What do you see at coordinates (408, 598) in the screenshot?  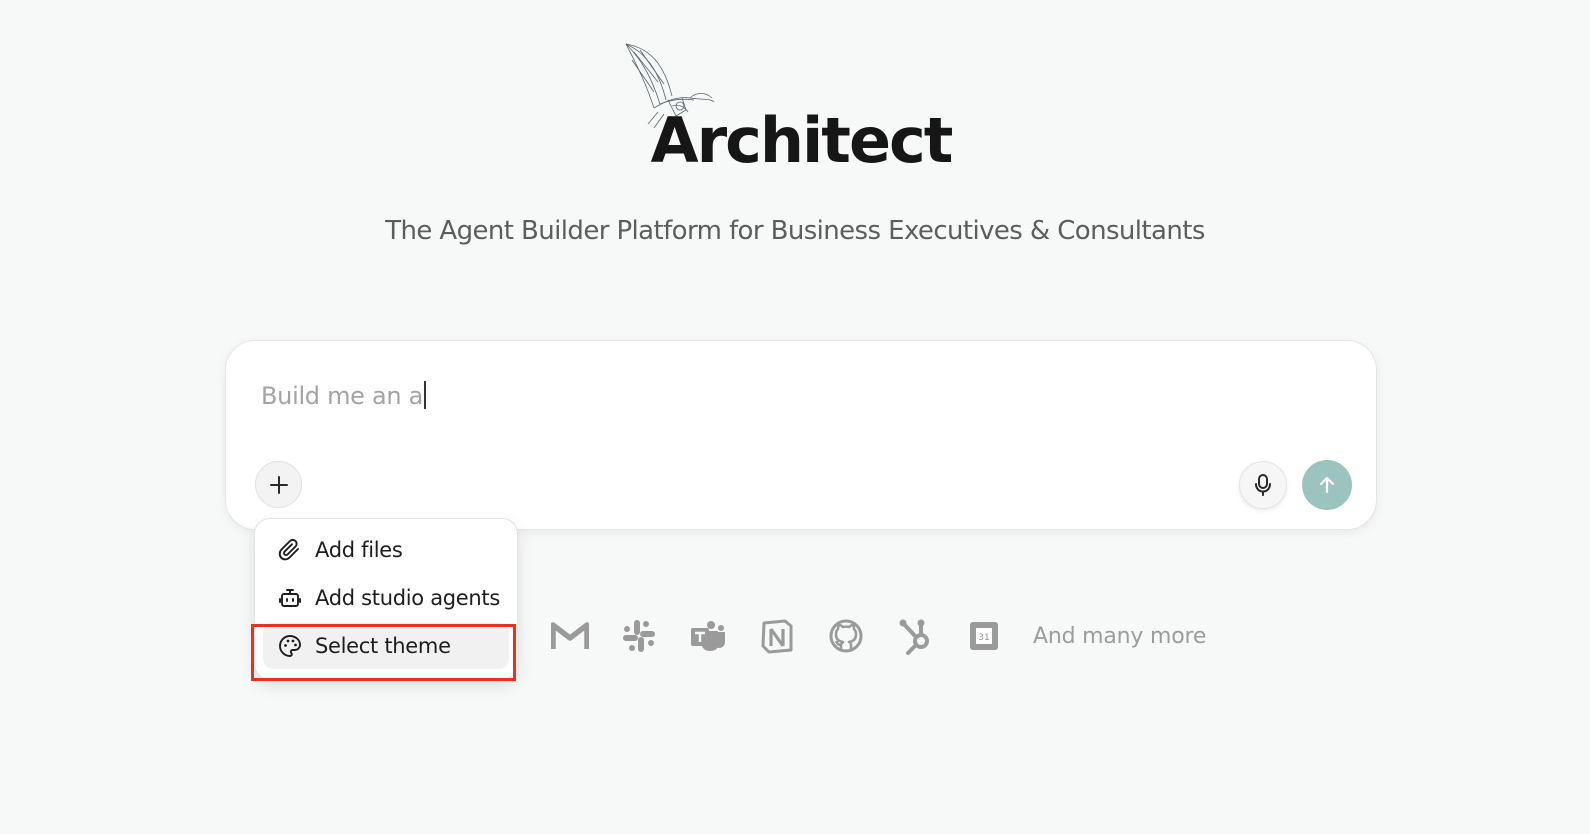 I see `menu-item-label: Add studio agents` at bounding box center [408, 598].